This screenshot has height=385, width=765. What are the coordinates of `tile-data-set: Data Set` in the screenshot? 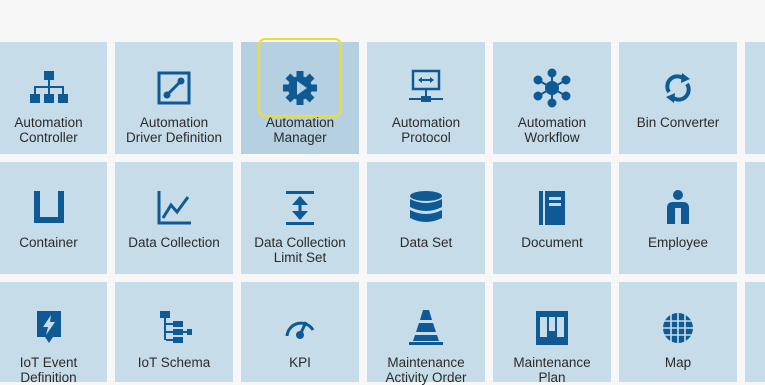 It's located at (426, 218).